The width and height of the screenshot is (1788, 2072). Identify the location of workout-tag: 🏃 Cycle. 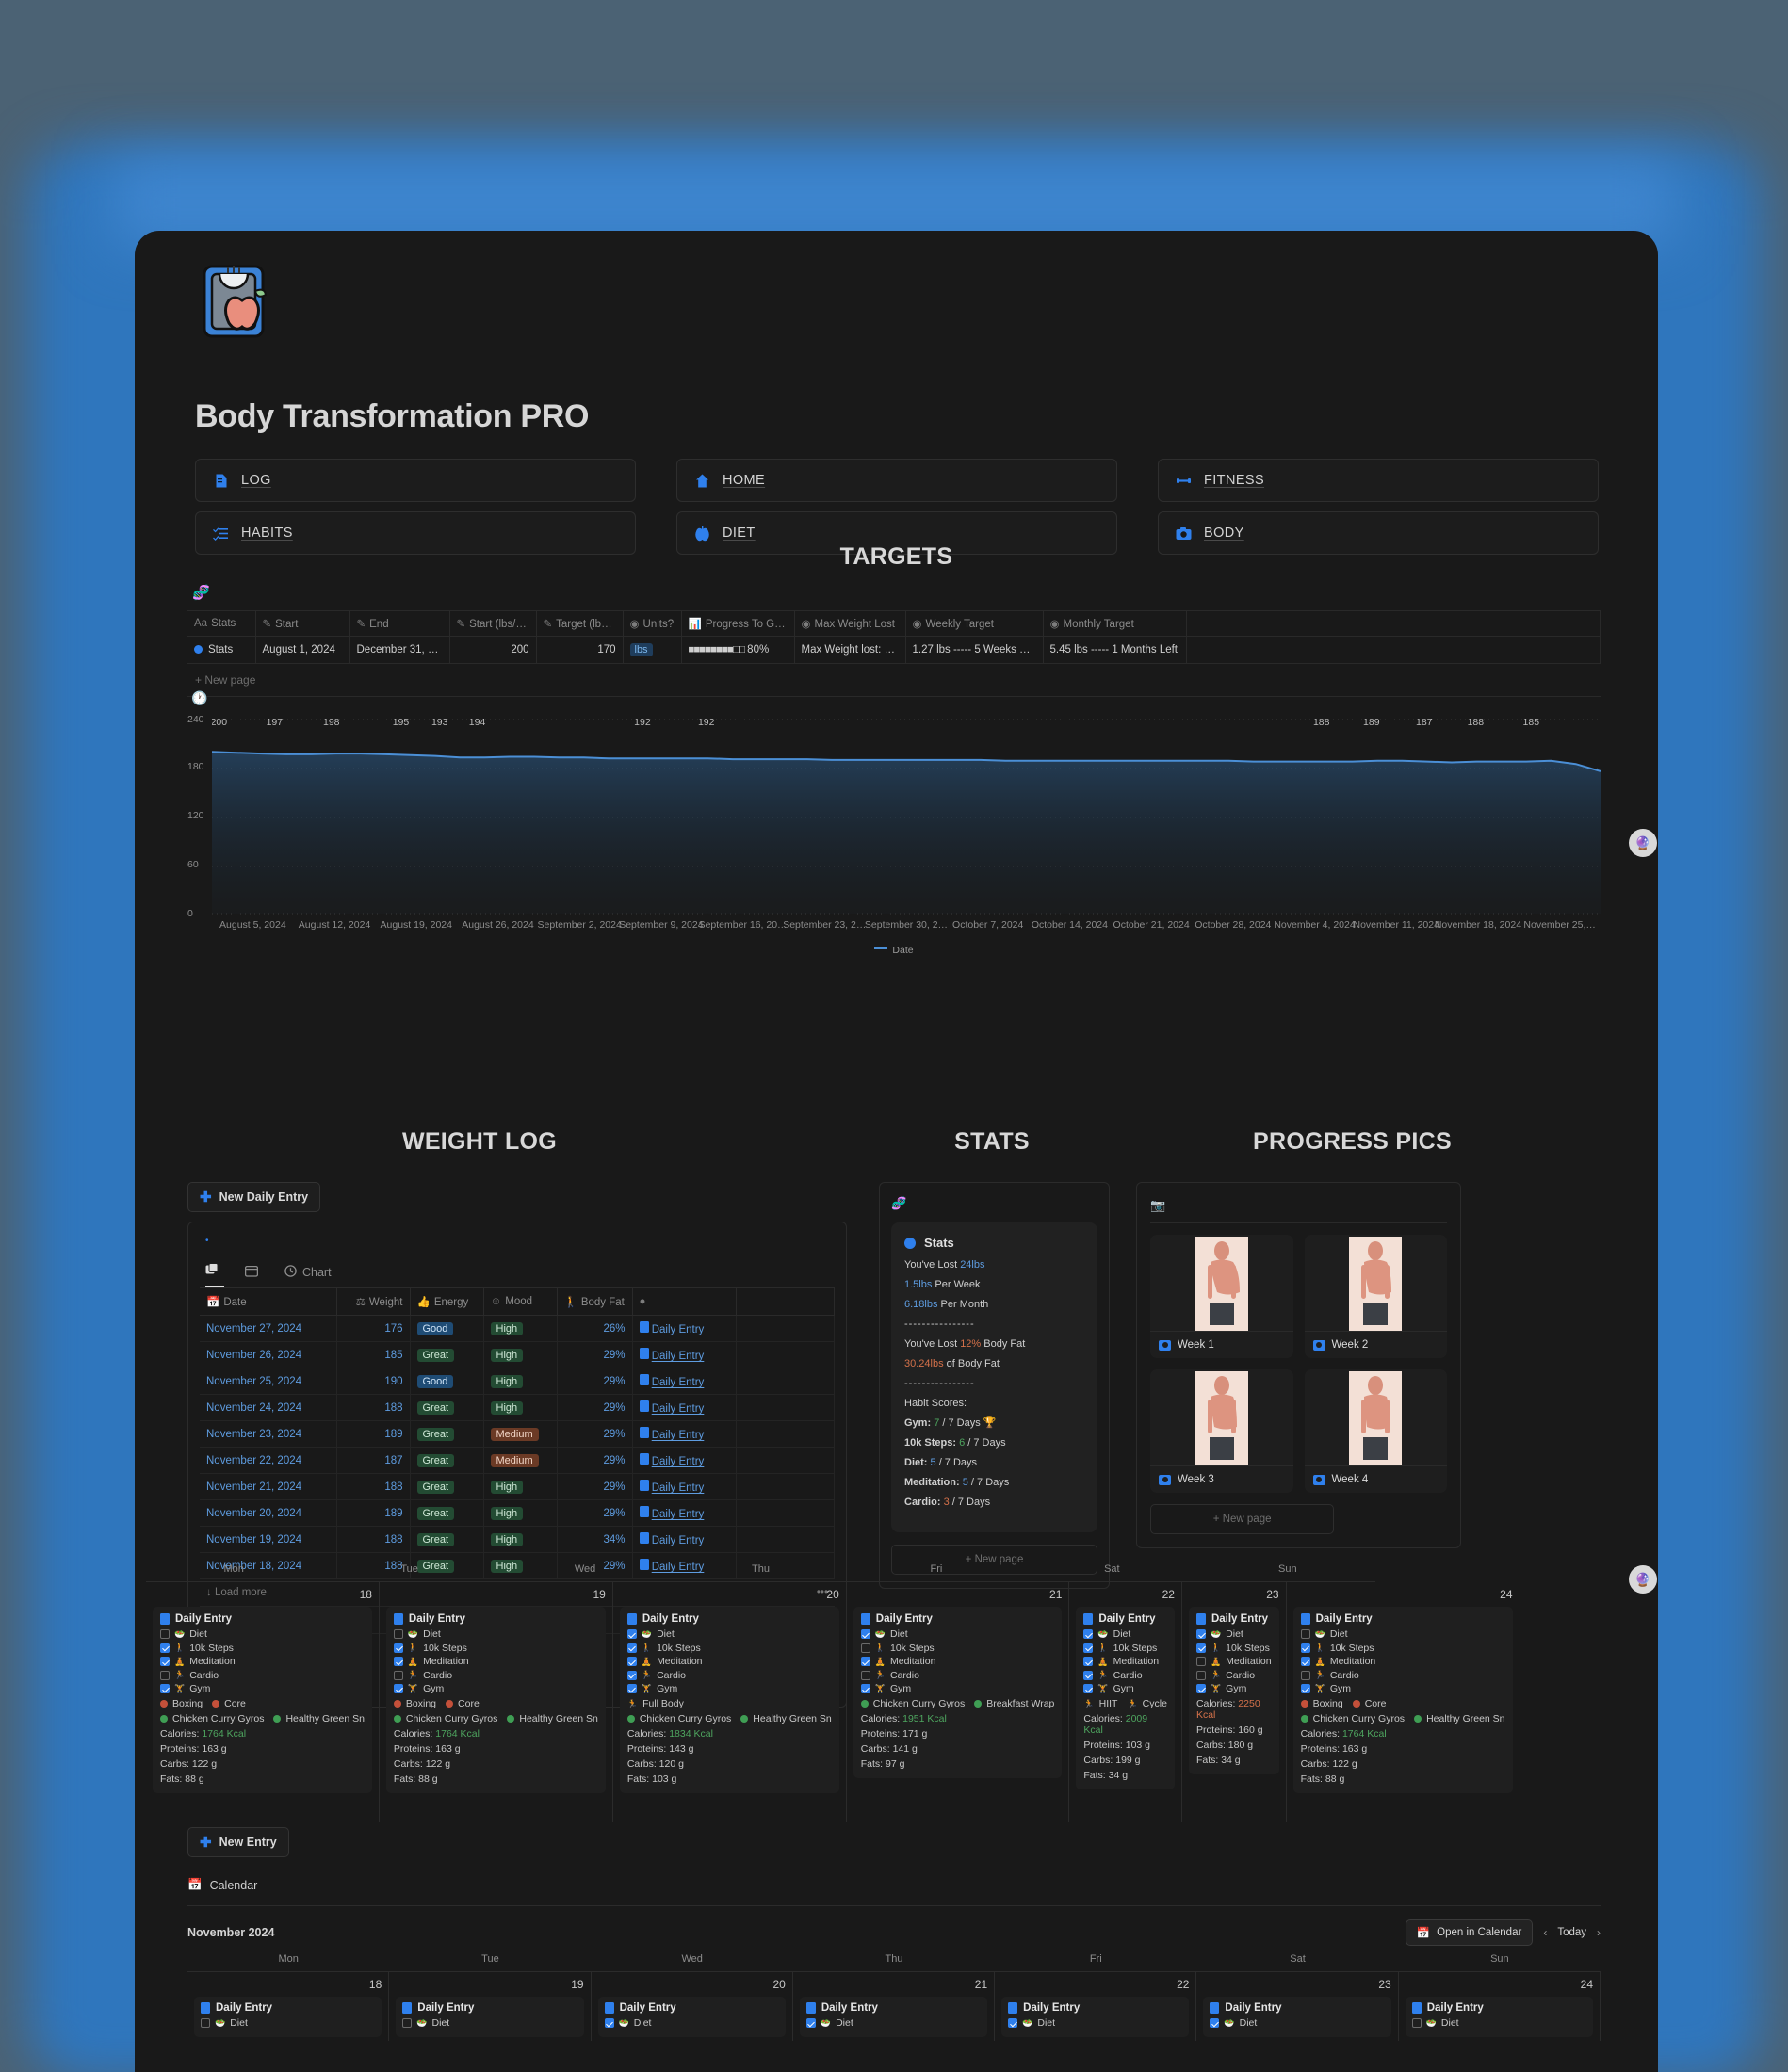
(1147, 1704).